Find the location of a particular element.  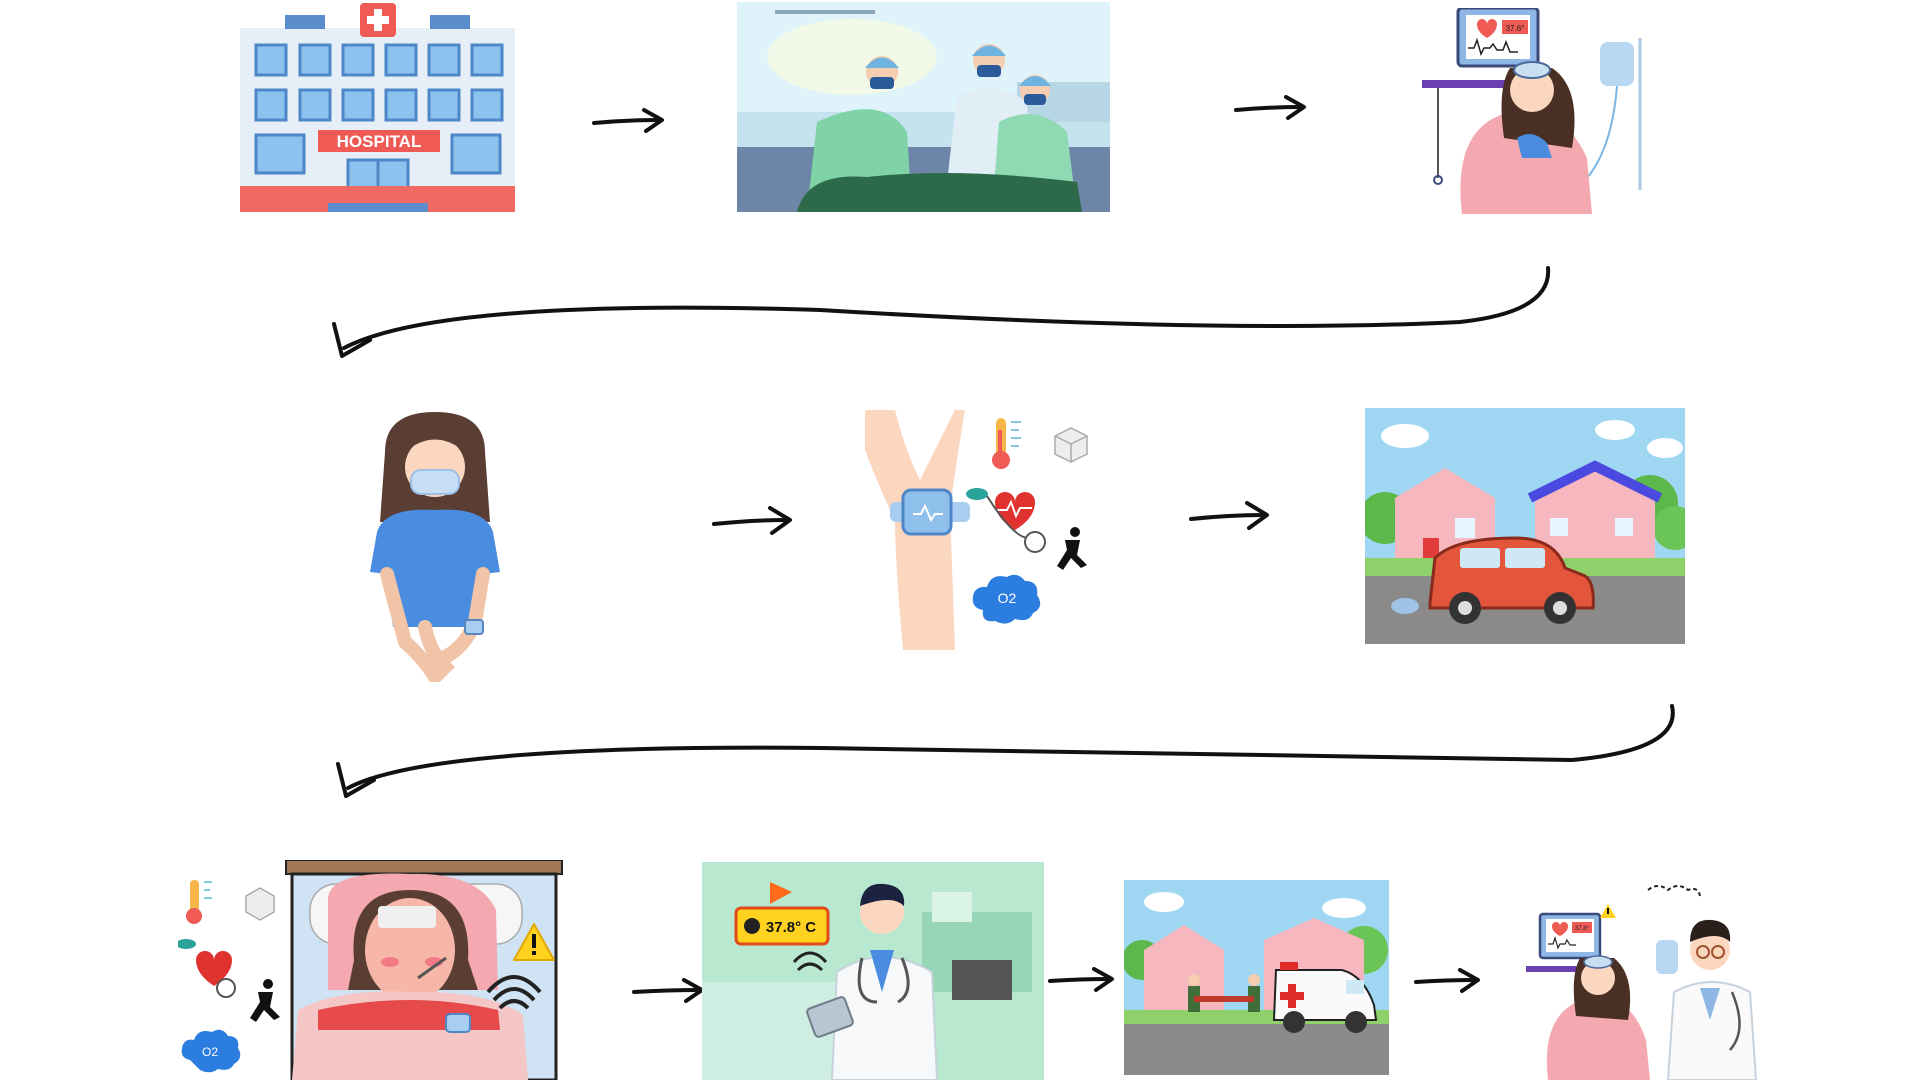

temperature-reading: 37.8° C is located at coordinates (791, 927).